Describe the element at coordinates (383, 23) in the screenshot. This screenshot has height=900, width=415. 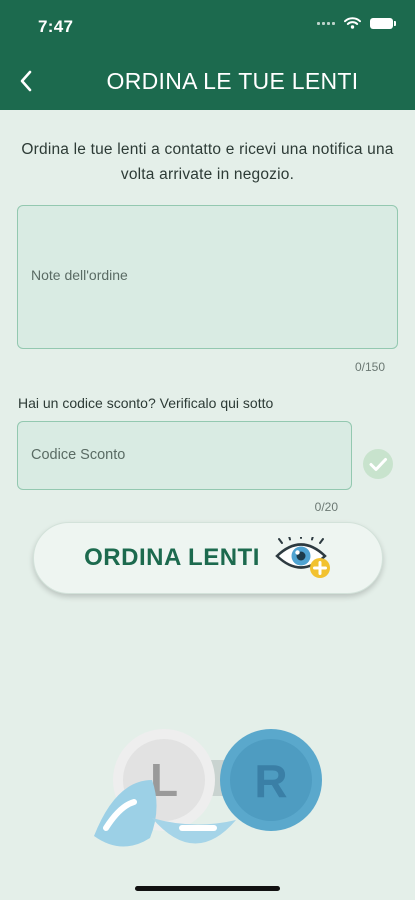
I see `battery-icon` at that location.